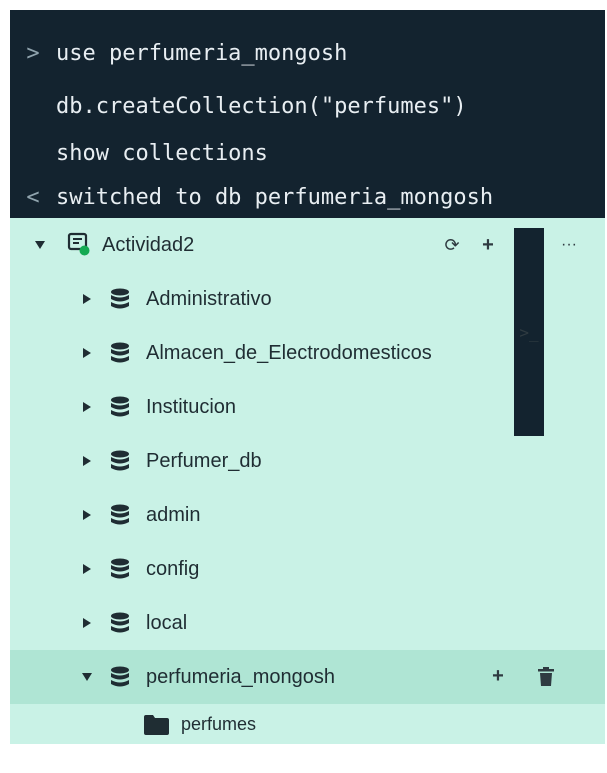 The width and height of the screenshot is (607, 773). Describe the element at coordinates (33, 197) in the screenshot. I see `output-prompt-icon: <` at that location.